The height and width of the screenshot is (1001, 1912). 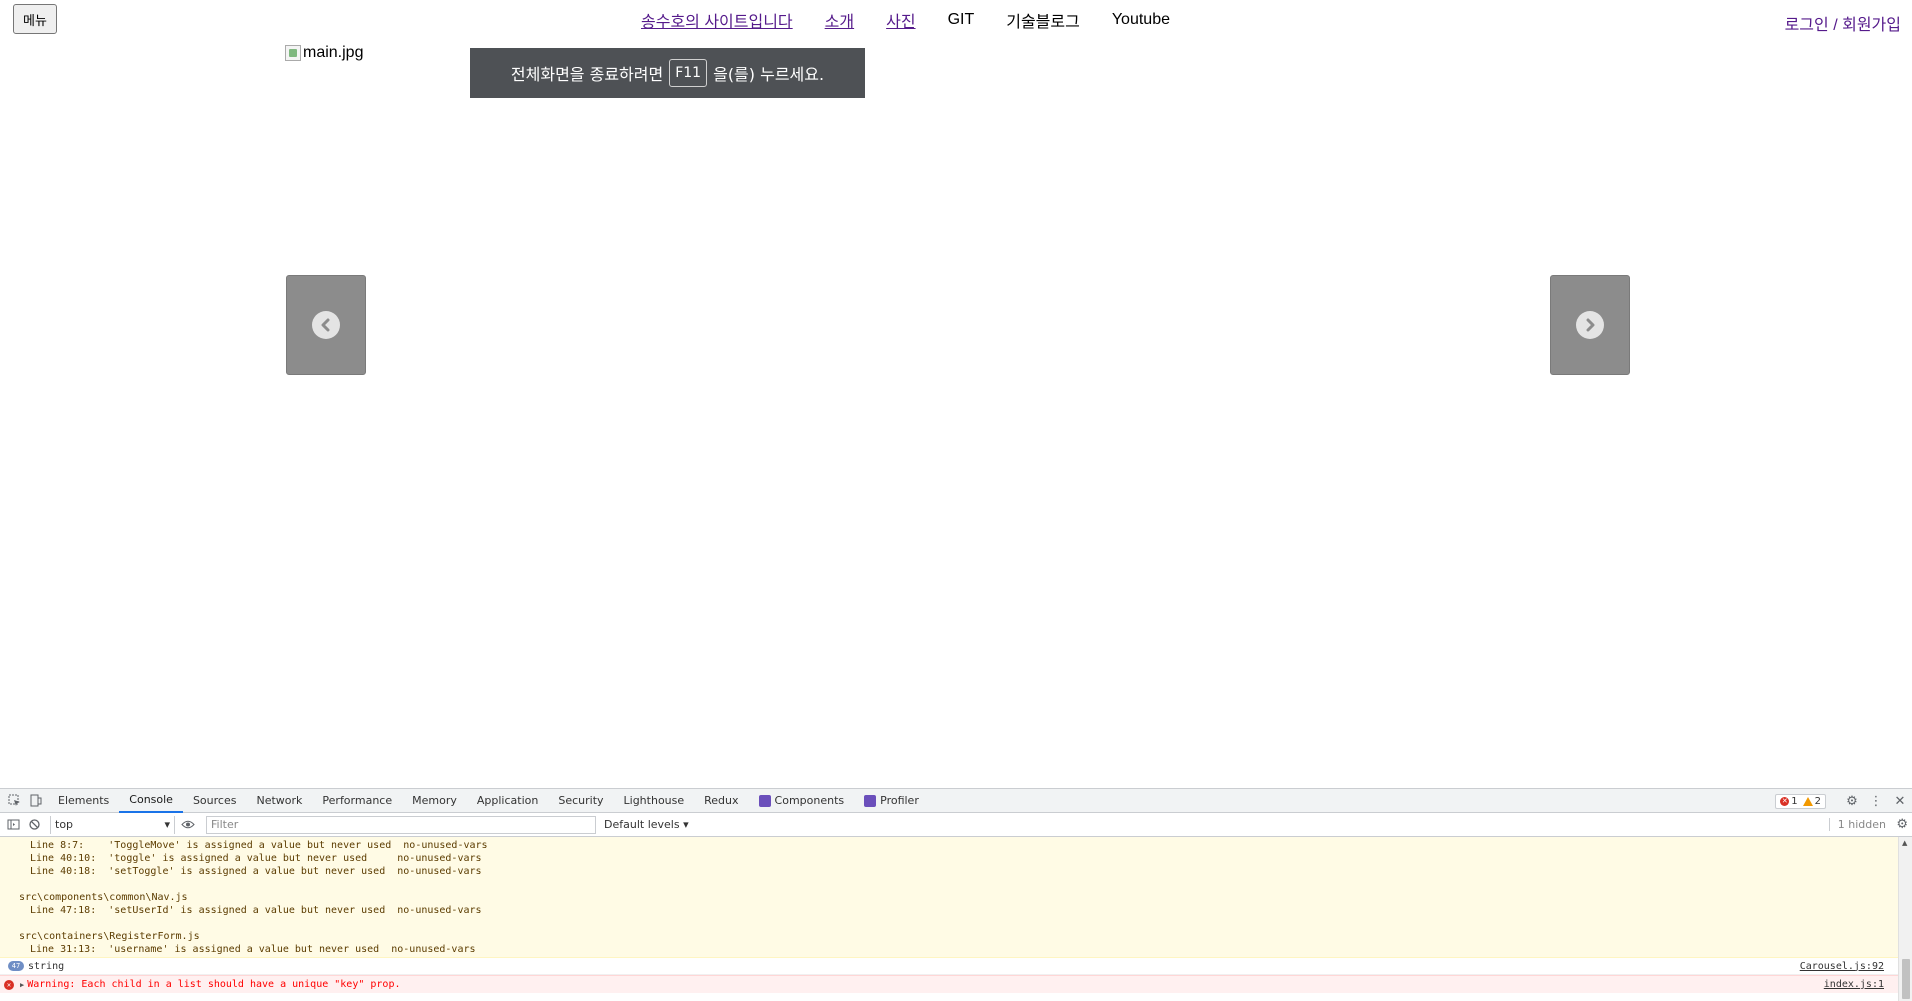 I want to click on broken-image-icon, so click(x=293, y=53).